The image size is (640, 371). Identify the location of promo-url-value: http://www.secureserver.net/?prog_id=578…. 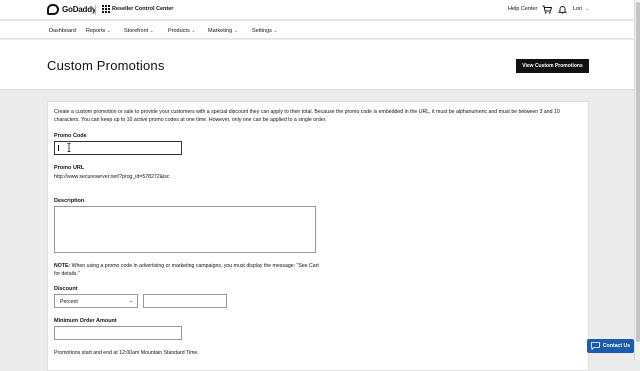
(112, 177).